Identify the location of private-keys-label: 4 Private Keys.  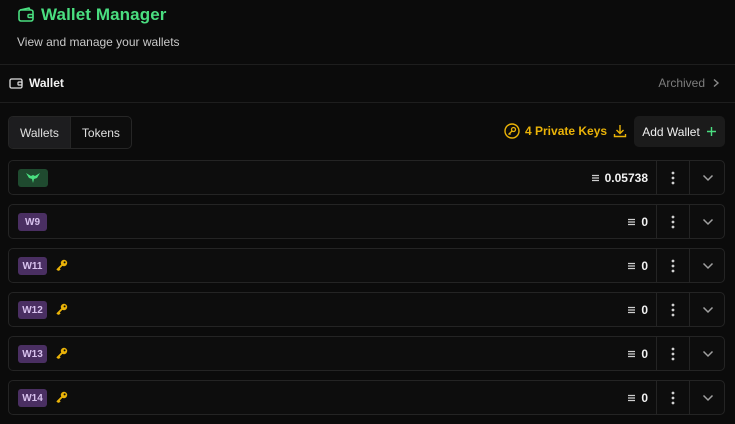
(566, 131).